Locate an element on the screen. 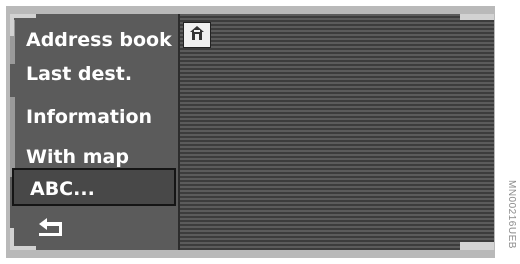  figure-code: MN00216UEB is located at coordinates (511, 214).